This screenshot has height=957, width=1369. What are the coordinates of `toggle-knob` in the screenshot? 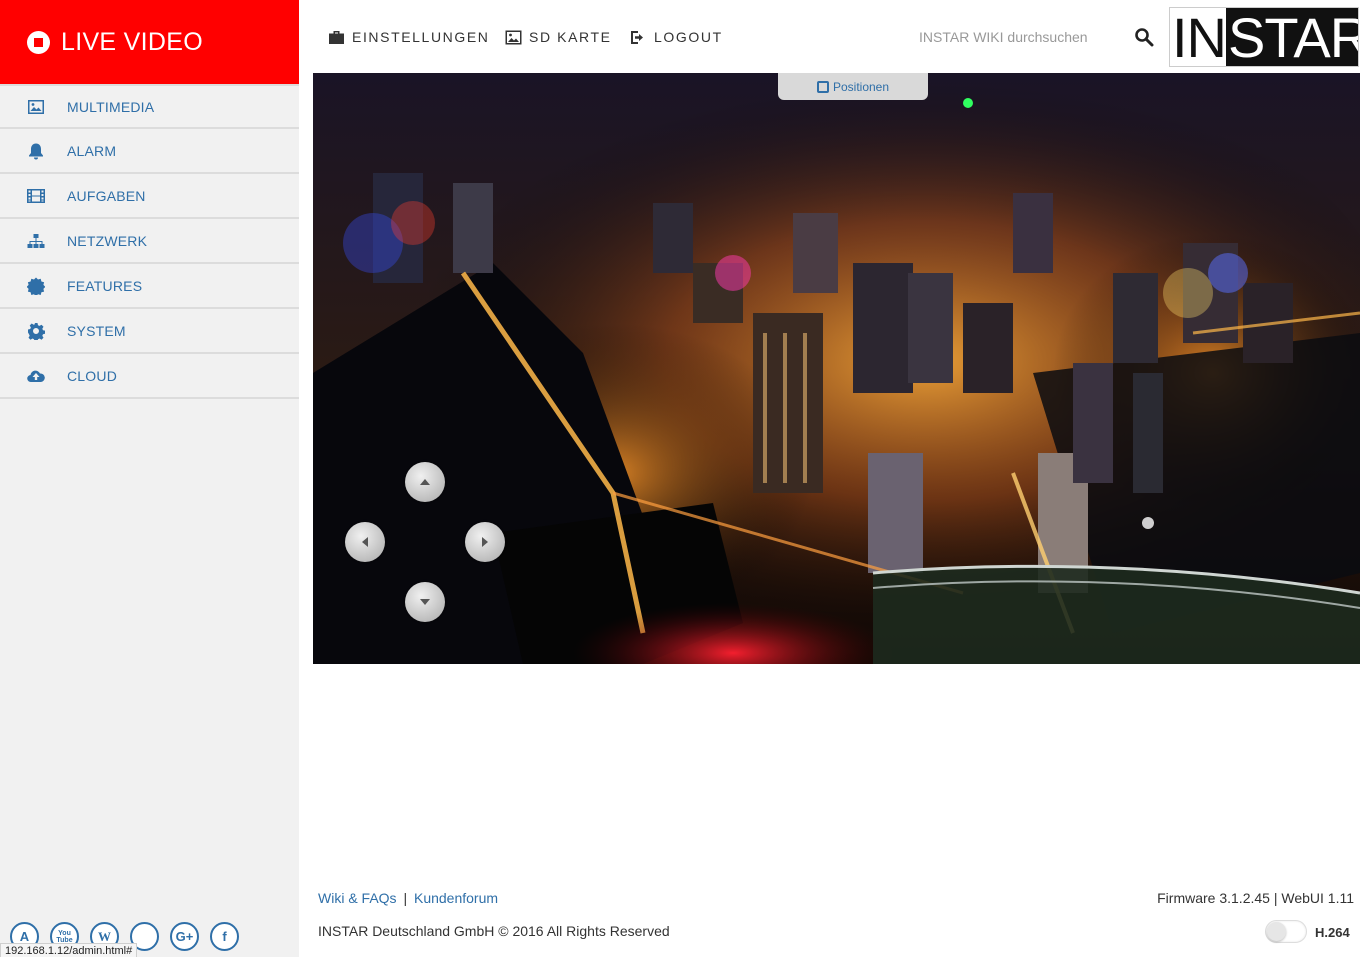 It's located at (1276, 931).